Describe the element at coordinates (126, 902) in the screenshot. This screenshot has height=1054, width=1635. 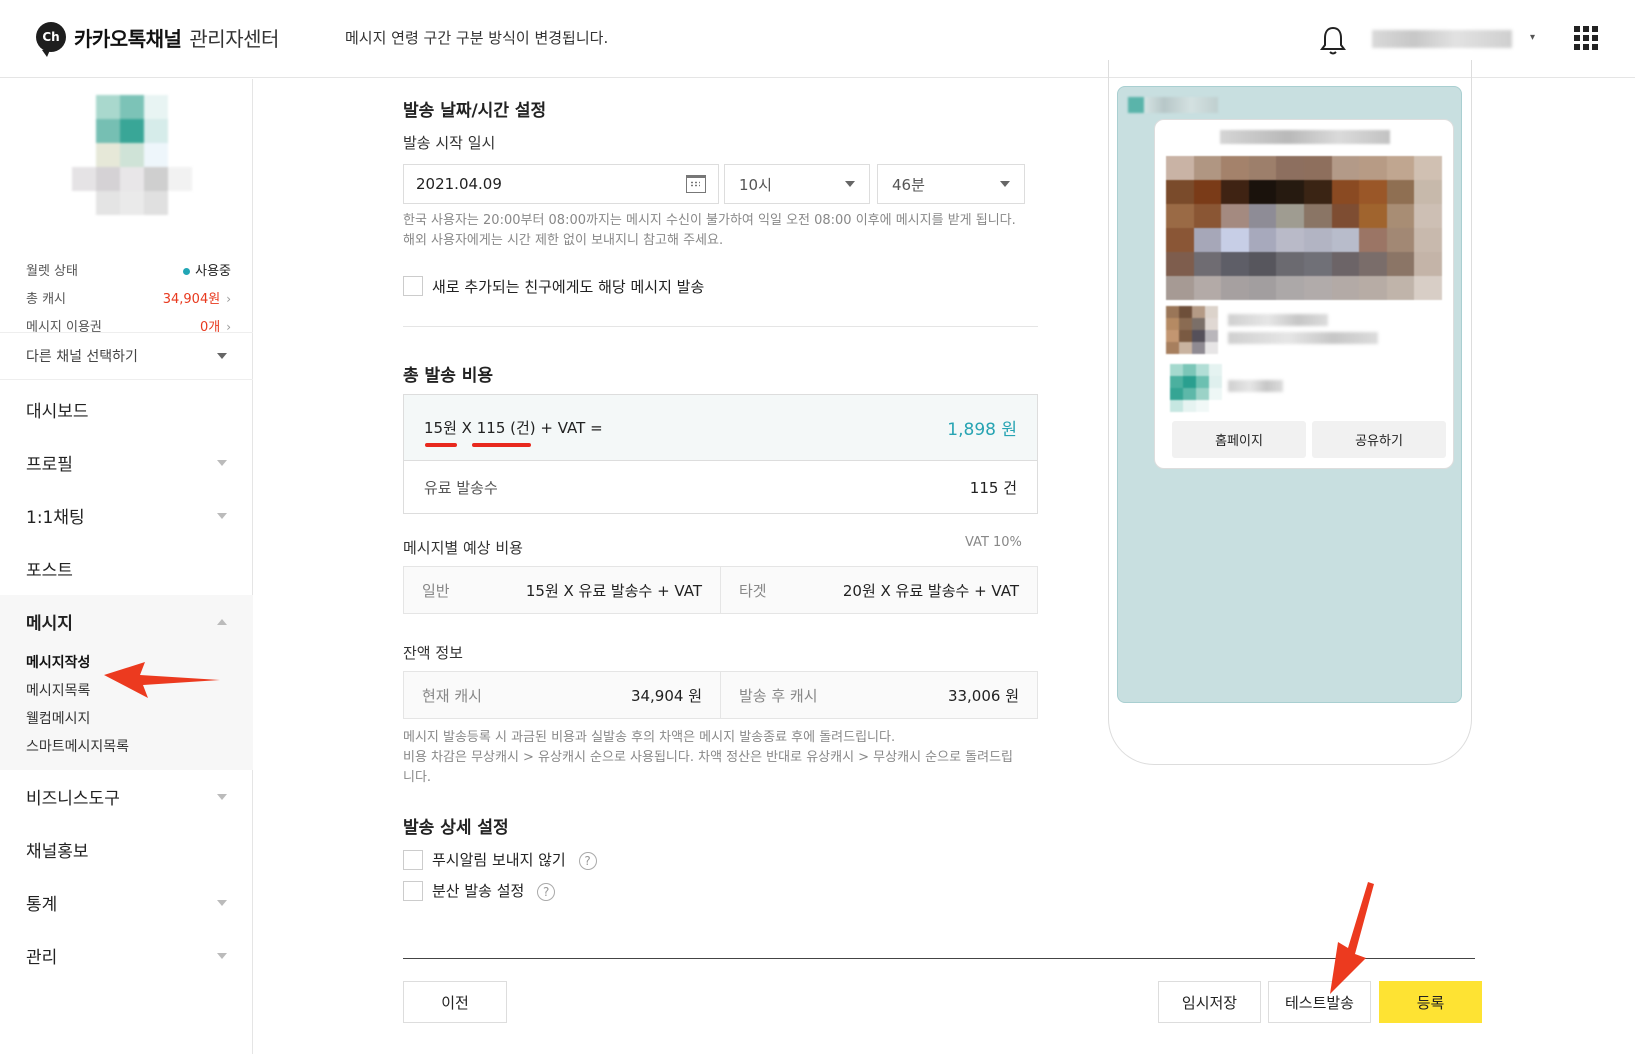
I see `sidebar-item-stats: 통계` at that location.